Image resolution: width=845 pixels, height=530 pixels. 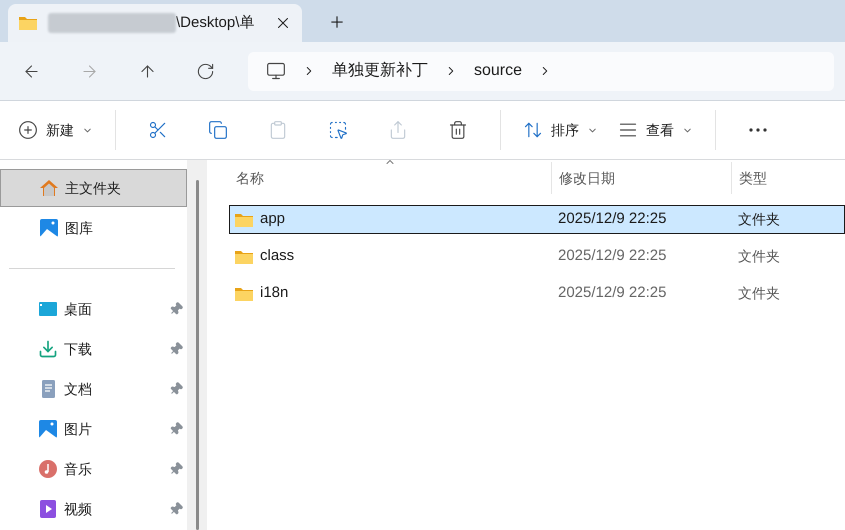 What do you see at coordinates (278, 130) in the screenshot?
I see `clipboard-icon` at bounding box center [278, 130].